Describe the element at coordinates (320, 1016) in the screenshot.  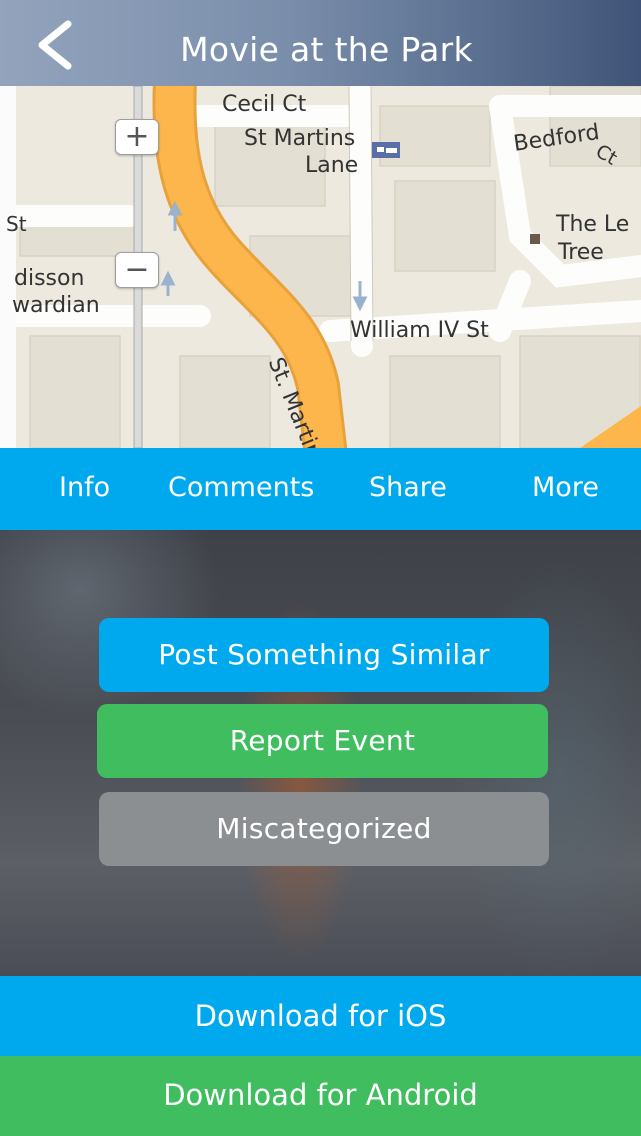
I see `download-ios-button: Download for iOS` at that location.